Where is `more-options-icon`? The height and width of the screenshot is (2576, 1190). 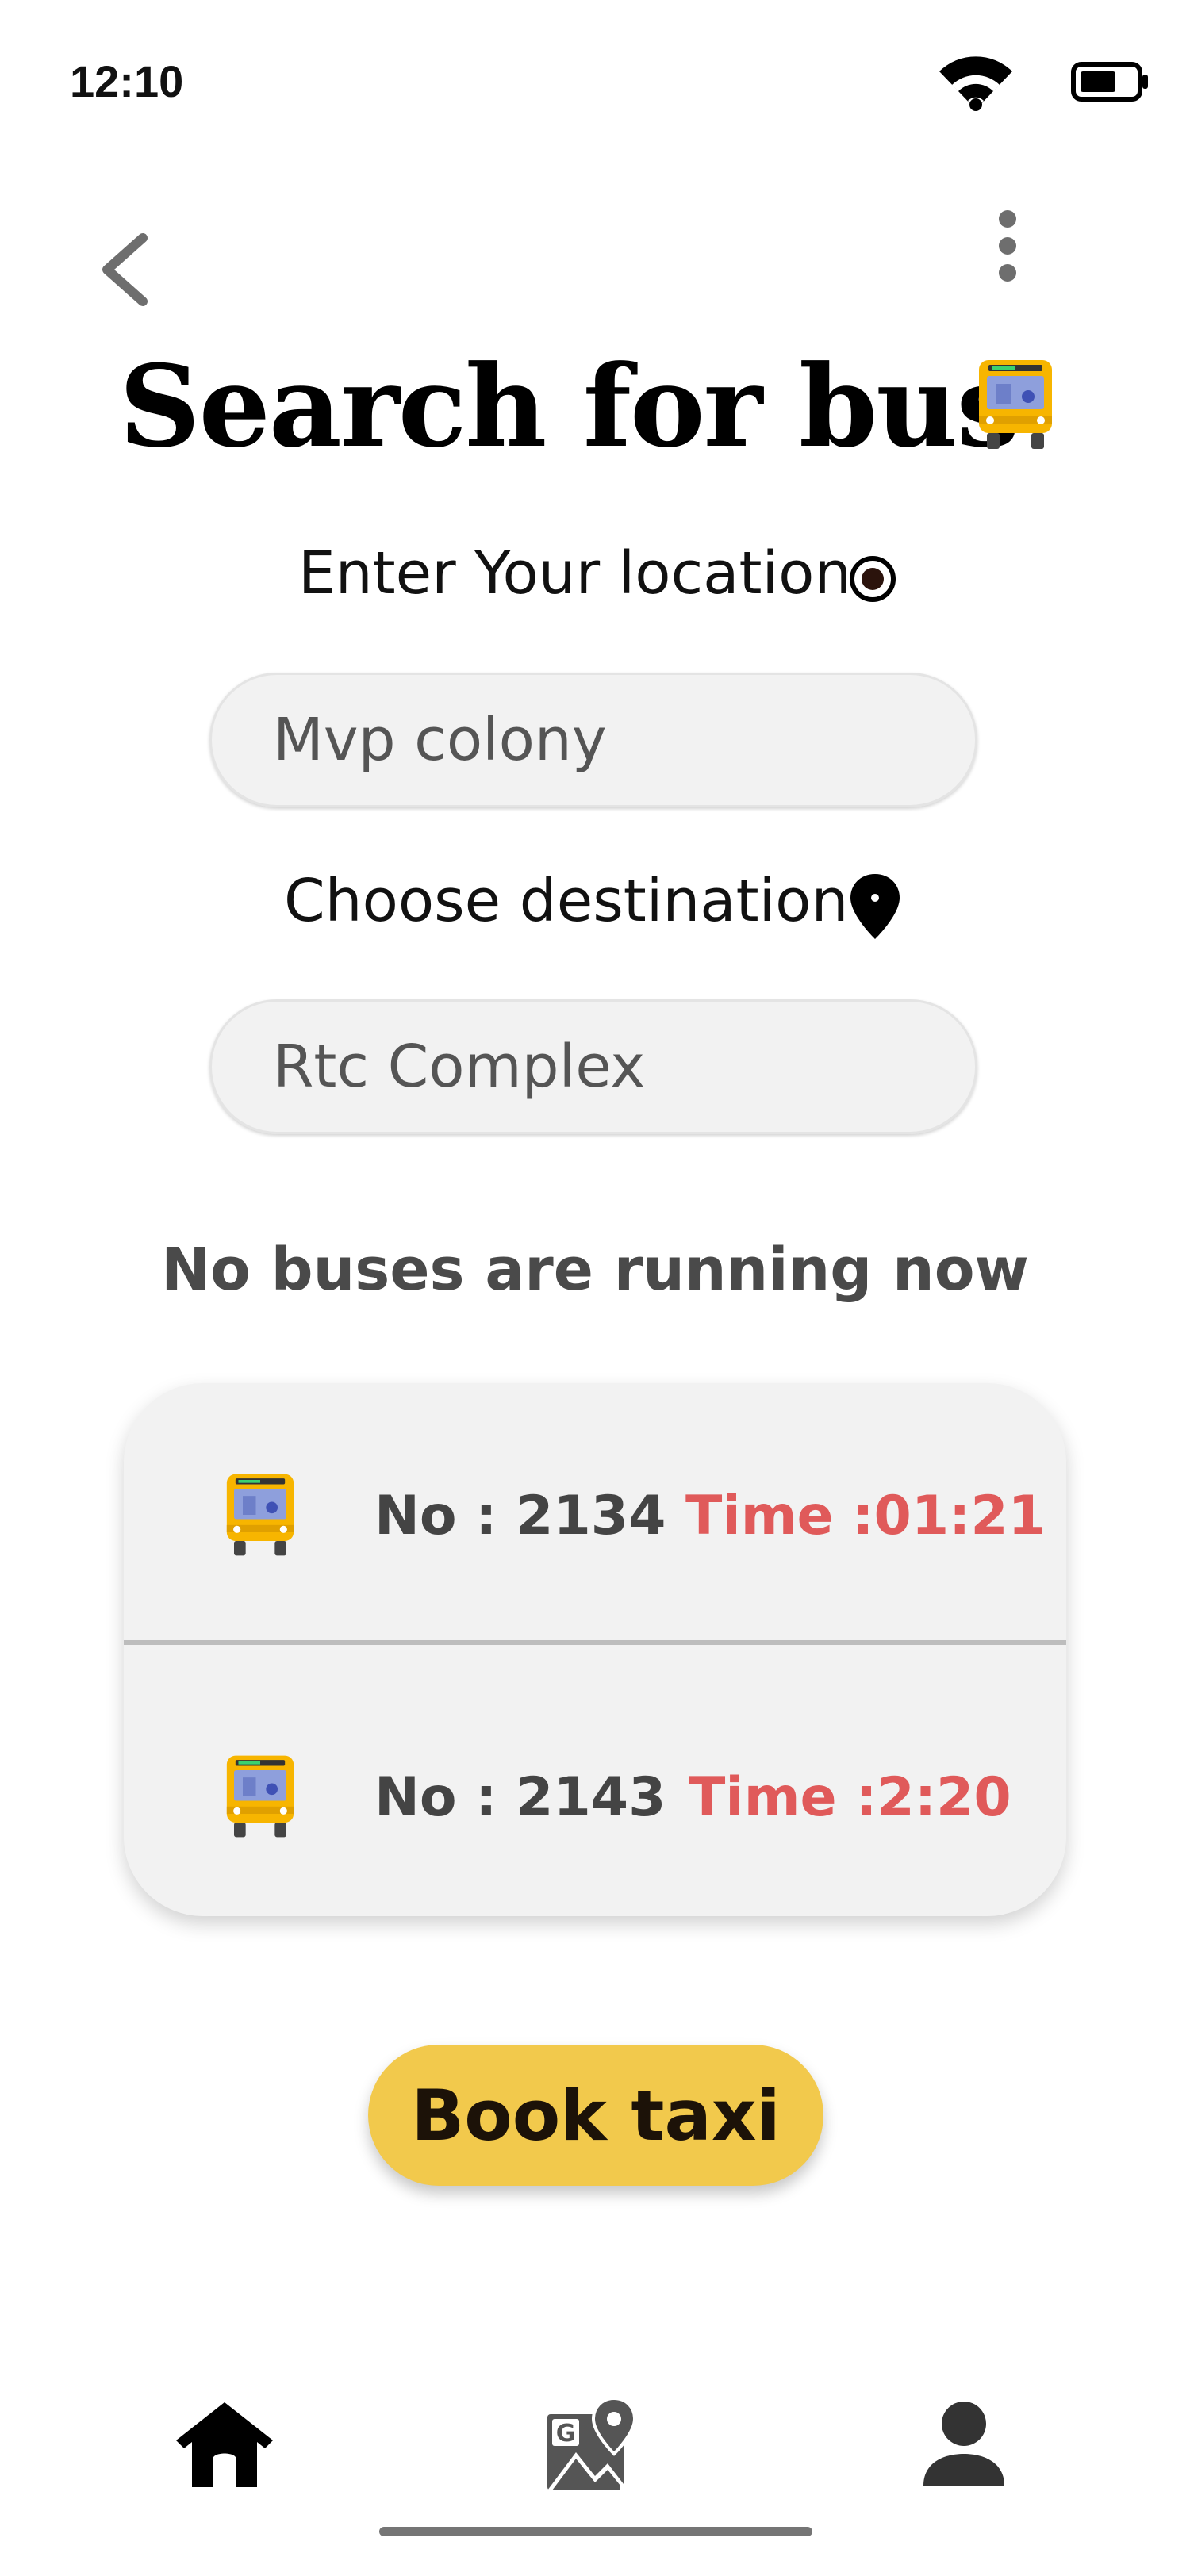 more-options-icon is located at coordinates (1007, 246).